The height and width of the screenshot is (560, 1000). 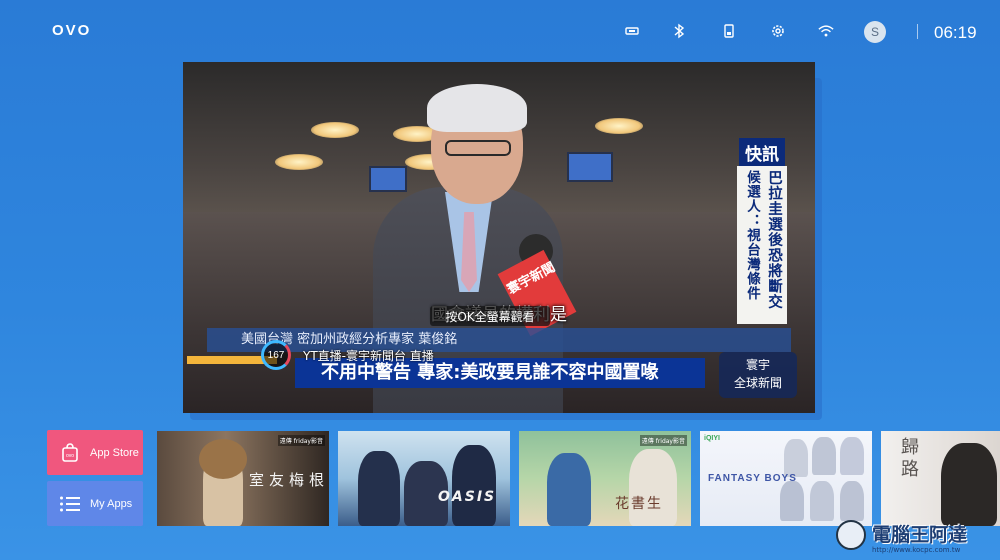 I want to click on breaking-news-line2: 候選人：視台灣條件, so click(x=752, y=235).